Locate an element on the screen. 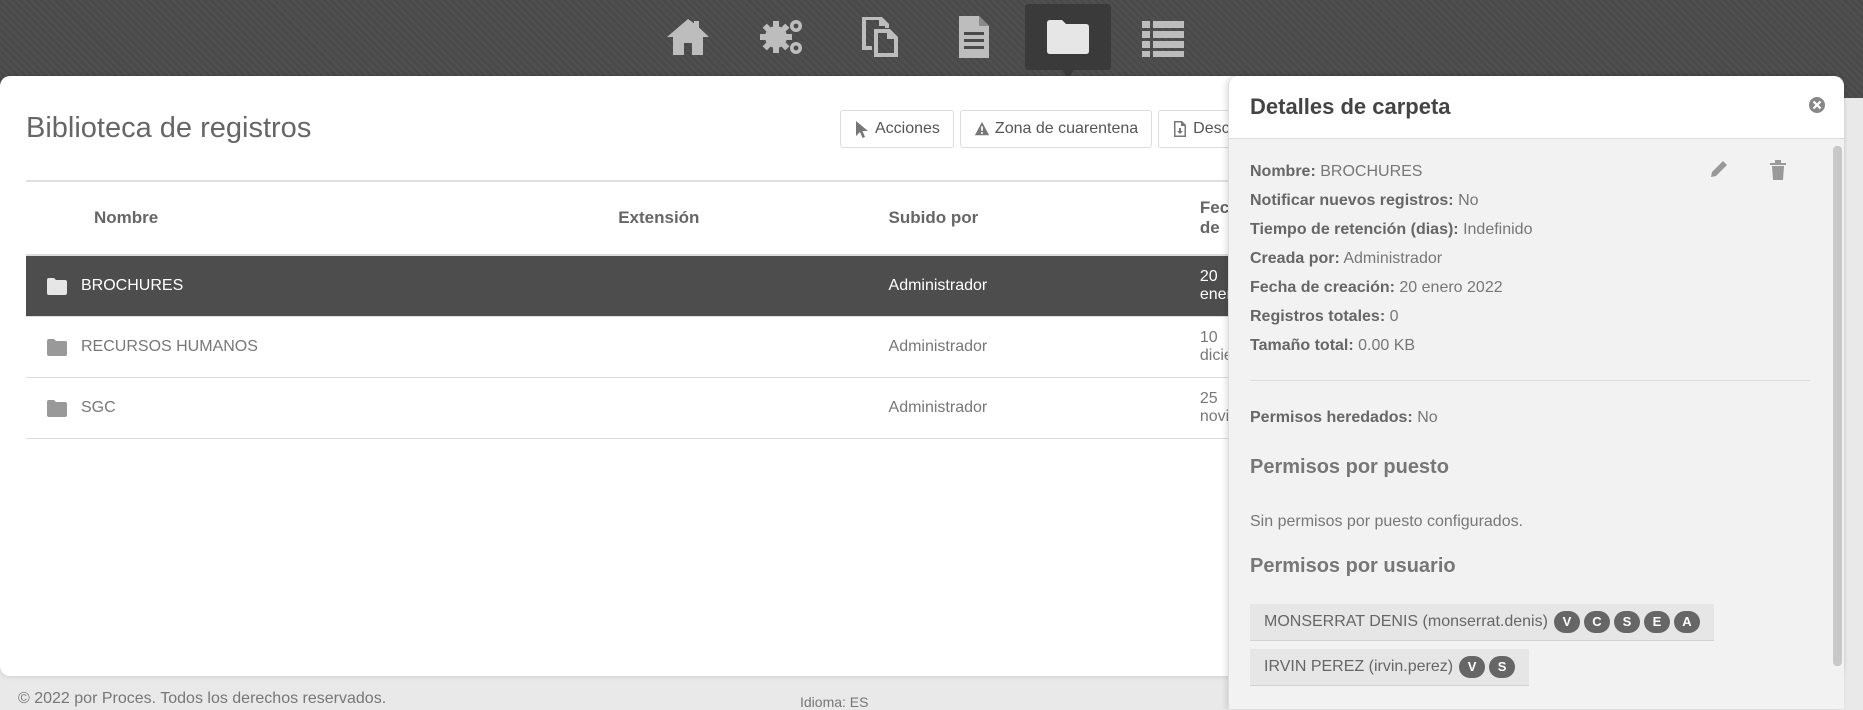 The image size is (1863, 710). field-total-size-label: Tamaño total: is located at coordinates (1302, 345).